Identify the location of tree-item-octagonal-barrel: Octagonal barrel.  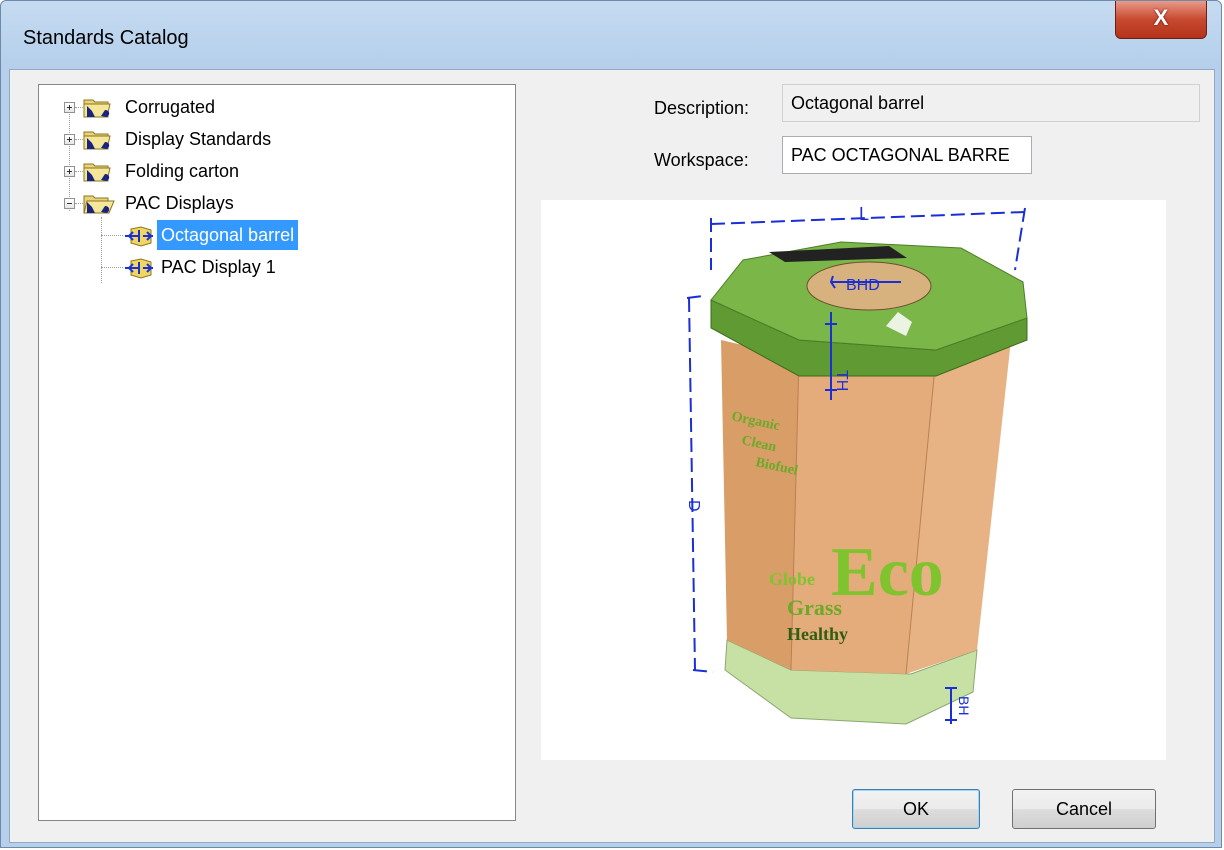
(274, 235).